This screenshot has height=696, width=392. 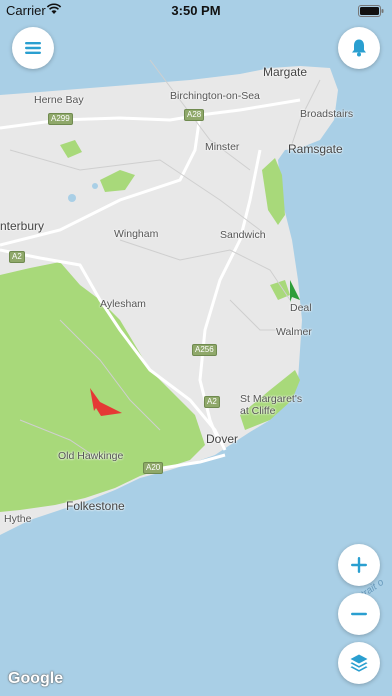 I want to click on road-shield-a2: A2, so click(x=17, y=257).